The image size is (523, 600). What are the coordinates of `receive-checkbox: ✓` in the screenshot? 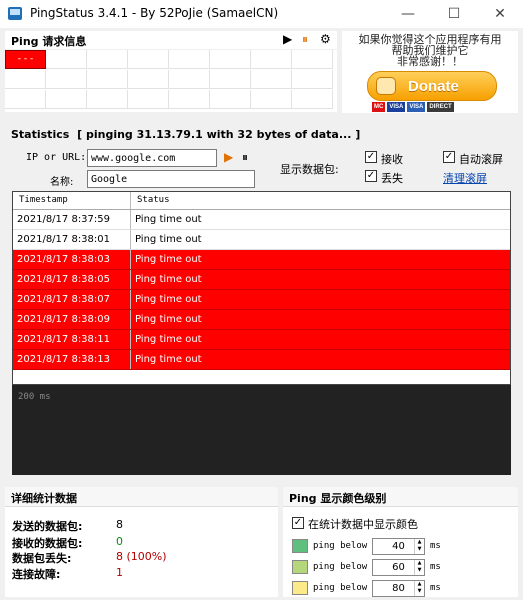 It's located at (371, 157).